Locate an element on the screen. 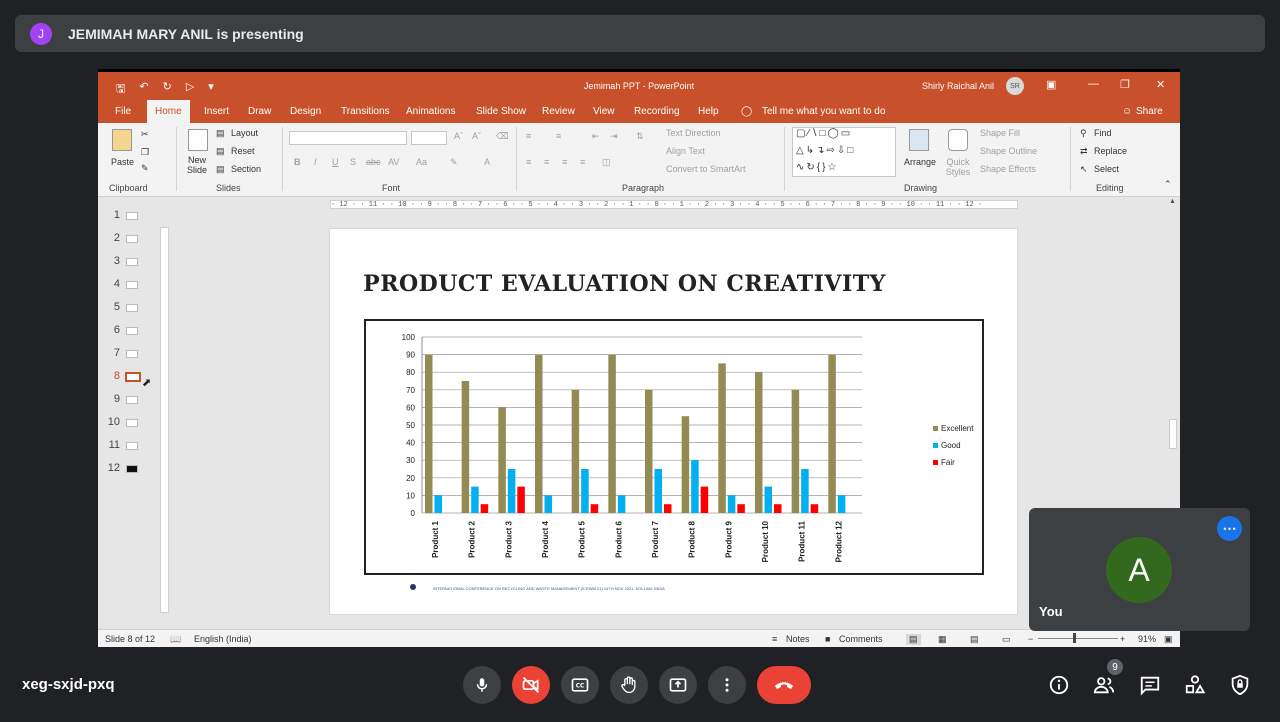  restore-icon: ❐ is located at coordinates (1125, 84).